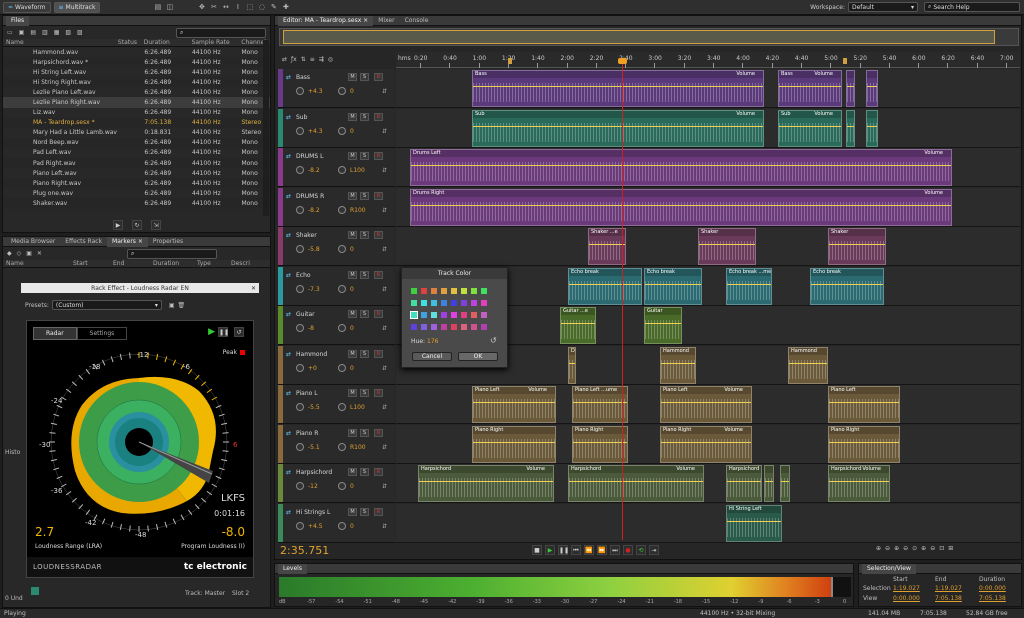 This screenshot has width=1024, height=618. Describe the element at coordinates (136, 173) in the screenshot. I see `file-row: Piano Left.wav 6:26.489 44100 Hz Mono` at that location.